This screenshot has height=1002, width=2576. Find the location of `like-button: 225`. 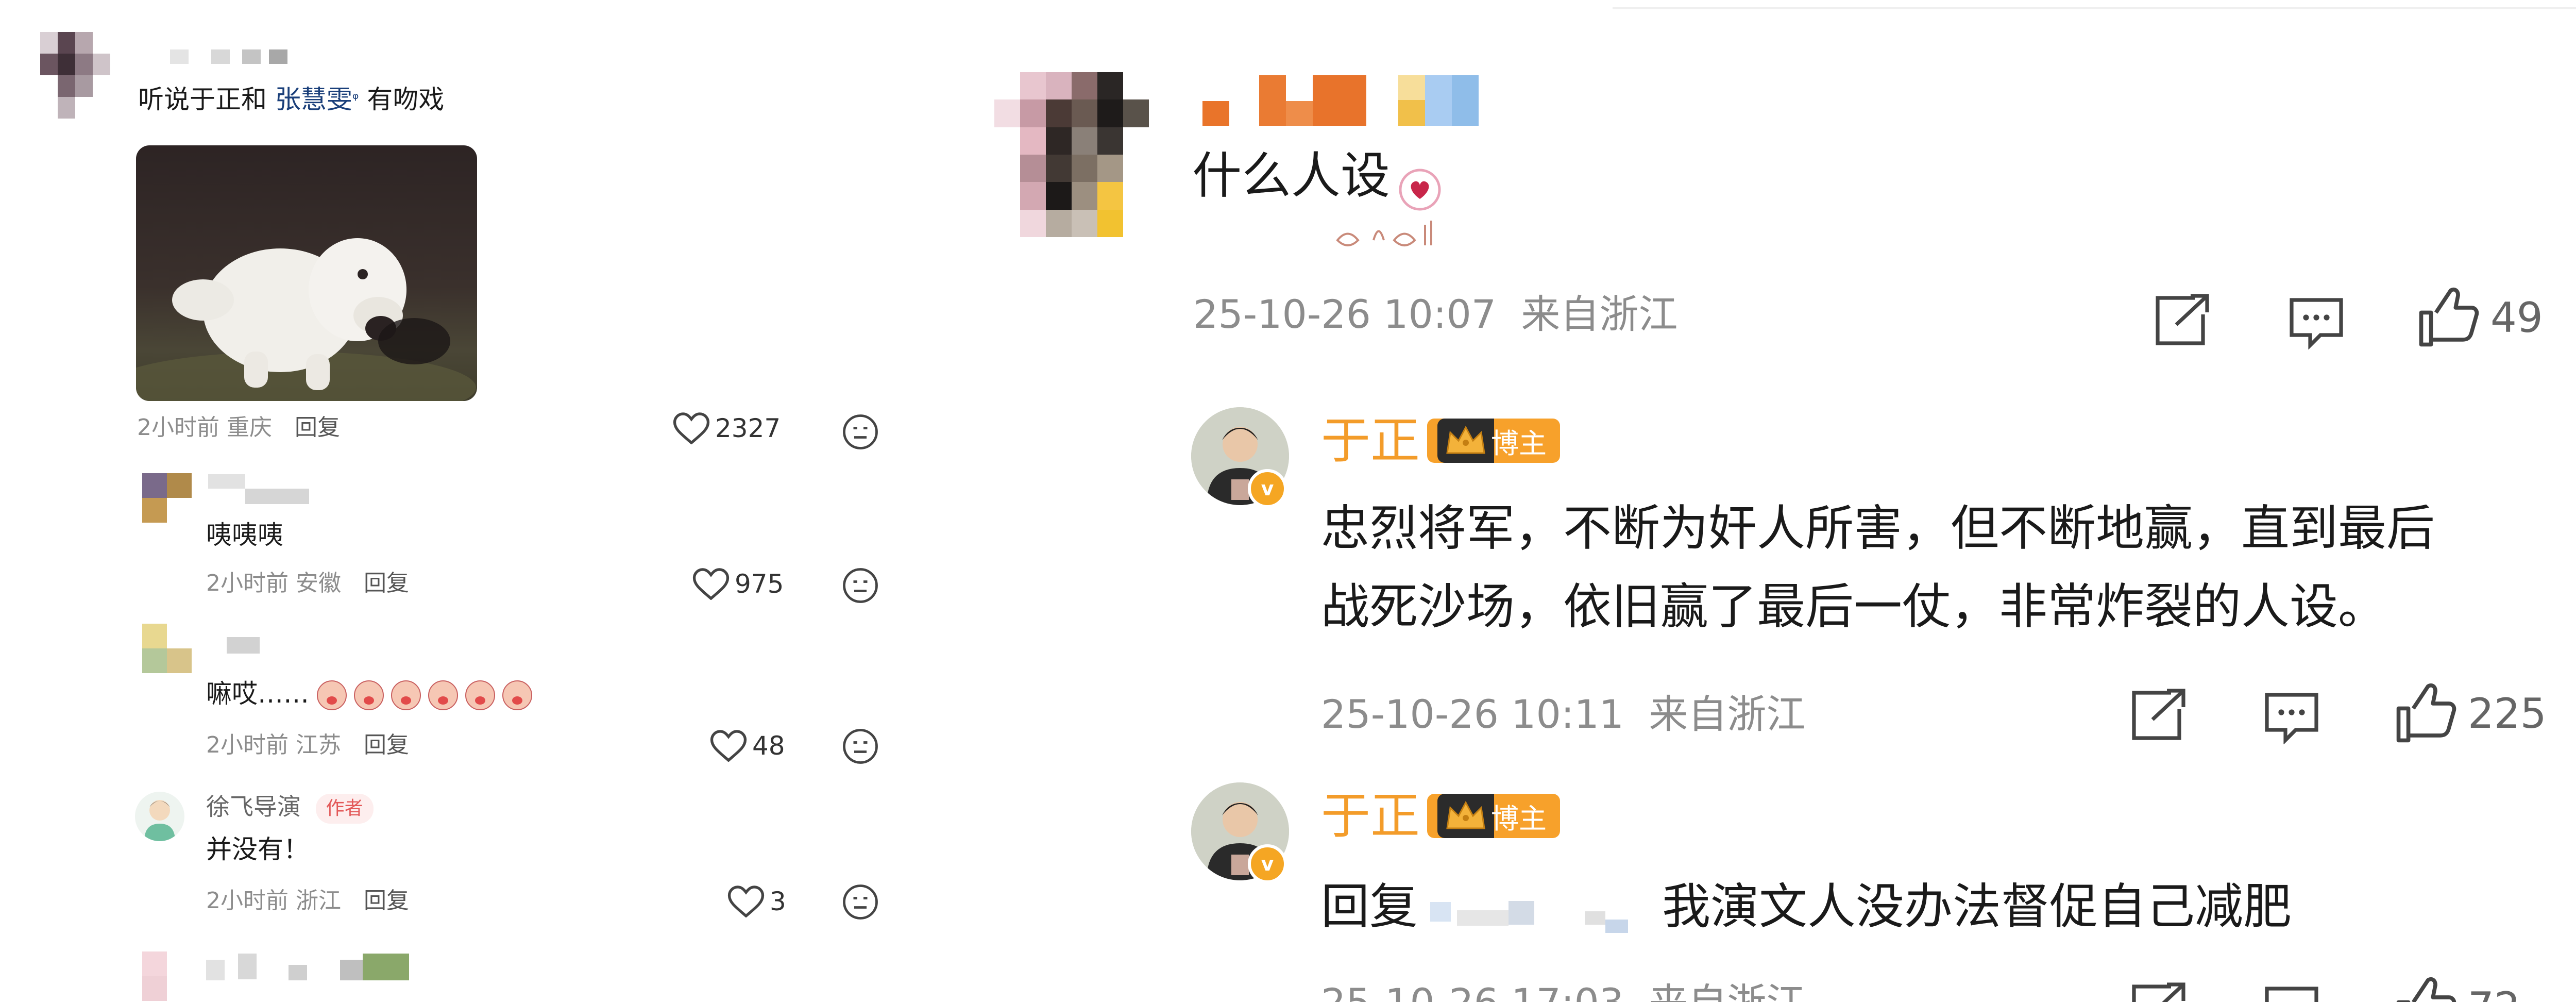

like-button: 225 is located at coordinates (2470, 713).